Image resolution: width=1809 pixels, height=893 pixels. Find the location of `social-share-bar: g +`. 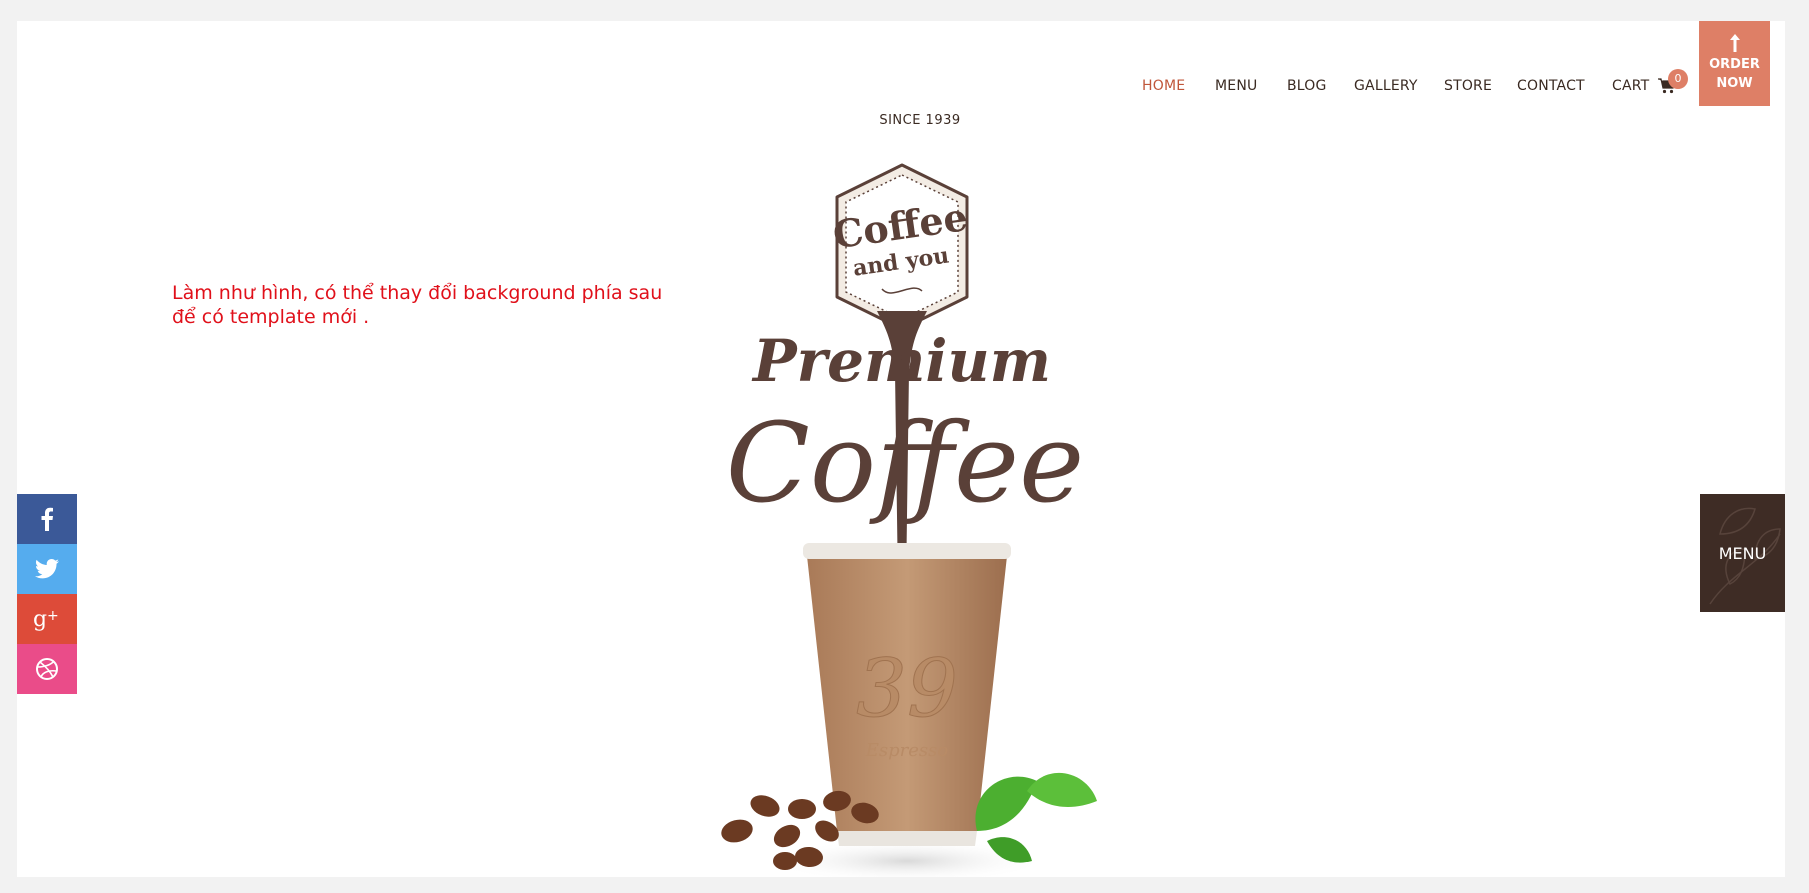

social-share-bar: g + is located at coordinates (47, 594).